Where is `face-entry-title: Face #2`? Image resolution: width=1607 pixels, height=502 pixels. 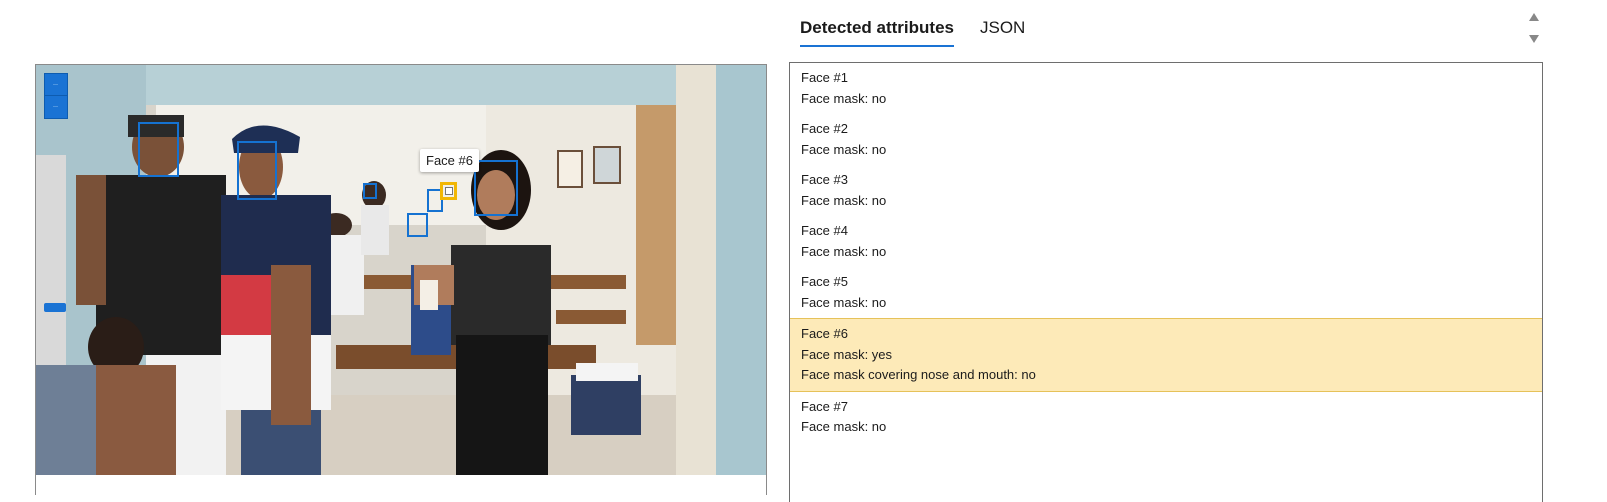
face-entry-title: Face #2 is located at coordinates (824, 128).